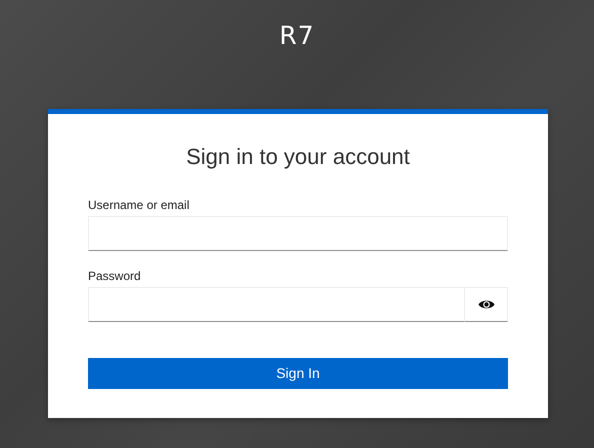 The width and height of the screenshot is (594, 448). I want to click on show-password-button, so click(486, 304).